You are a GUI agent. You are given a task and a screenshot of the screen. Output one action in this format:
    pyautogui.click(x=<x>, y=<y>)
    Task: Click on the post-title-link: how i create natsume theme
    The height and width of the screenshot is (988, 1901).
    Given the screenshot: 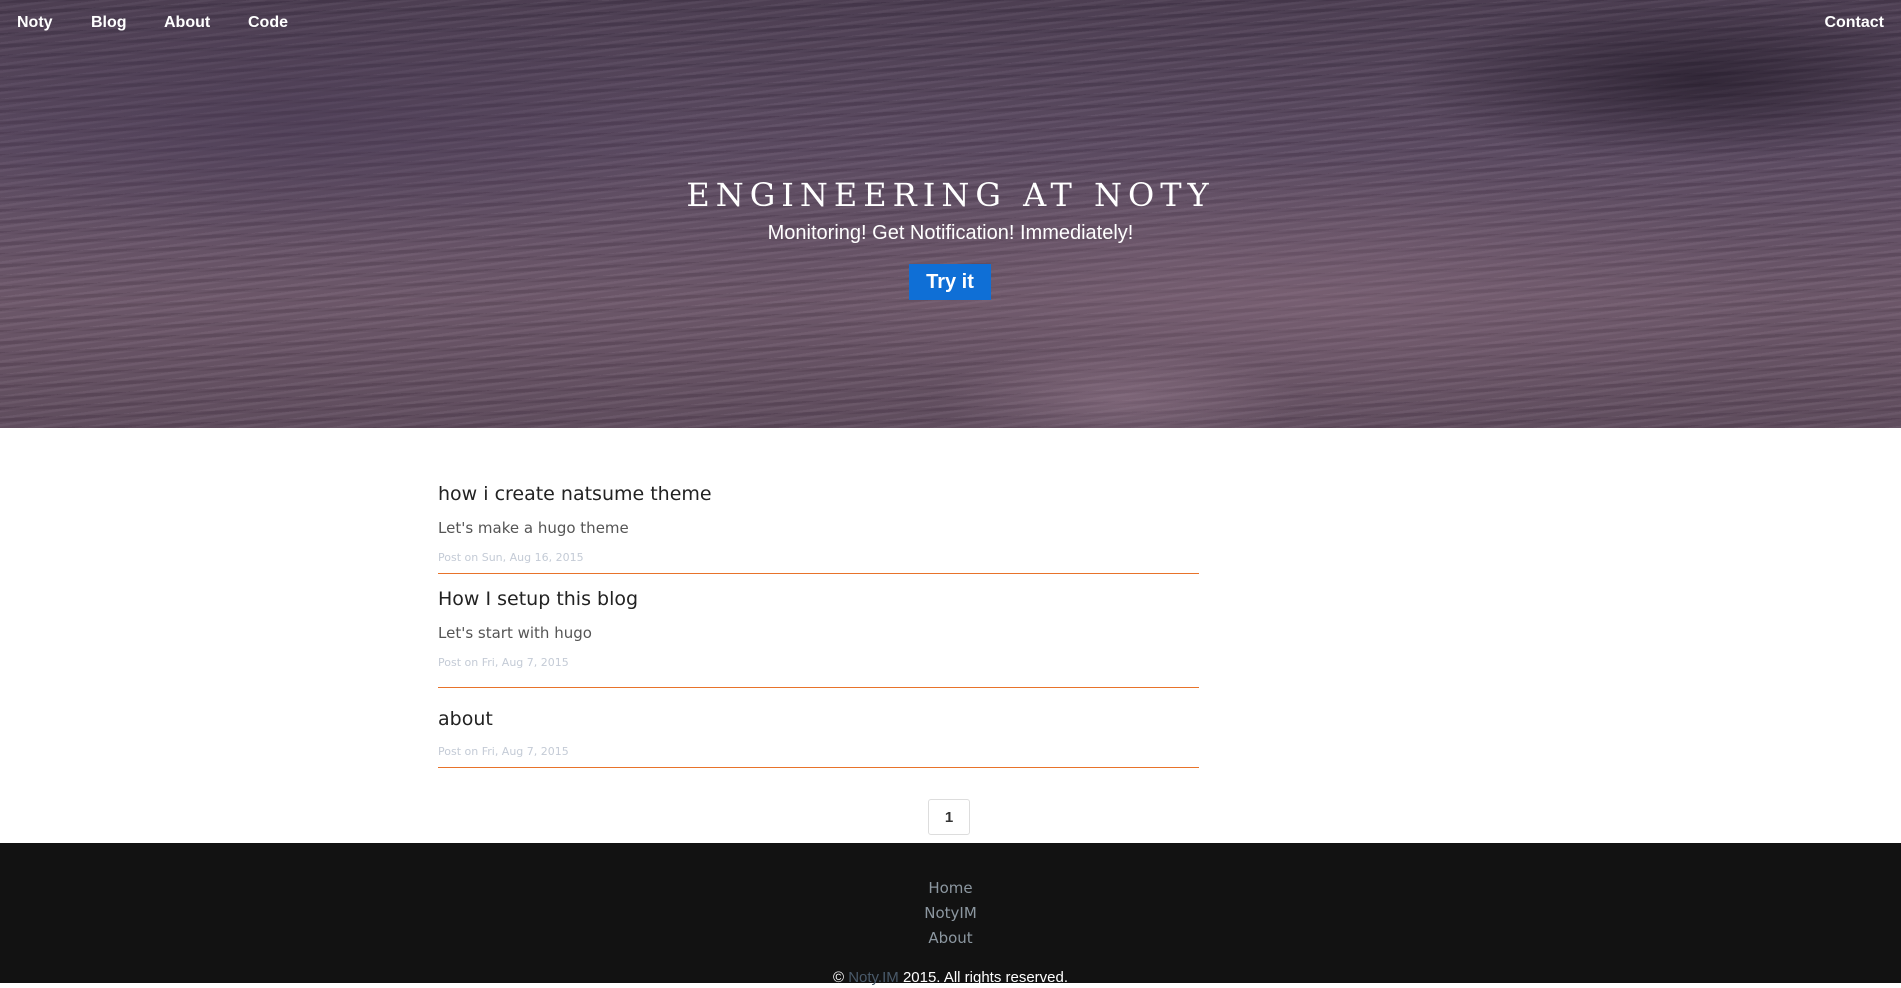 What is the action you would take?
    pyautogui.click(x=575, y=494)
    